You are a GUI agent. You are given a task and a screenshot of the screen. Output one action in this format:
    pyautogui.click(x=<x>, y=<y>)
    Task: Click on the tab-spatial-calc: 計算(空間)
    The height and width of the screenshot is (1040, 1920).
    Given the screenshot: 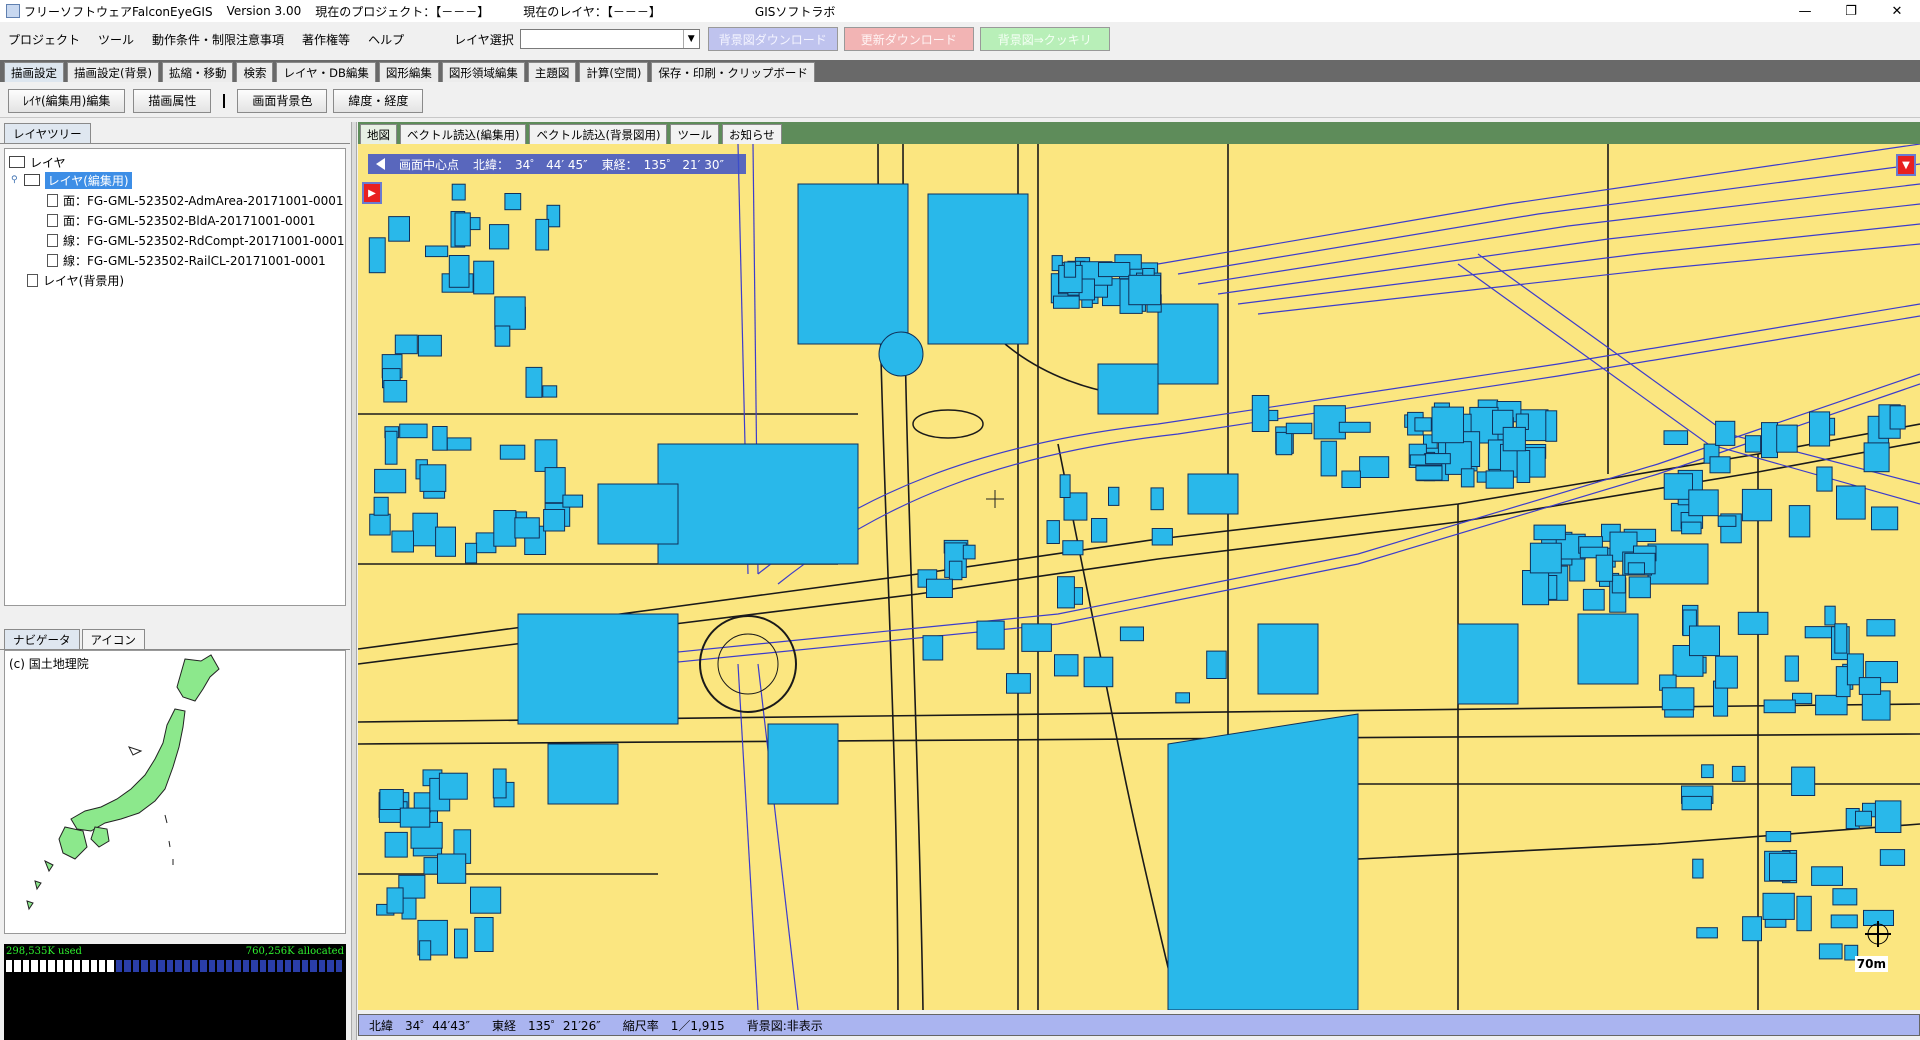 What is the action you would take?
    pyautogui.click(x=614, y=72)
    